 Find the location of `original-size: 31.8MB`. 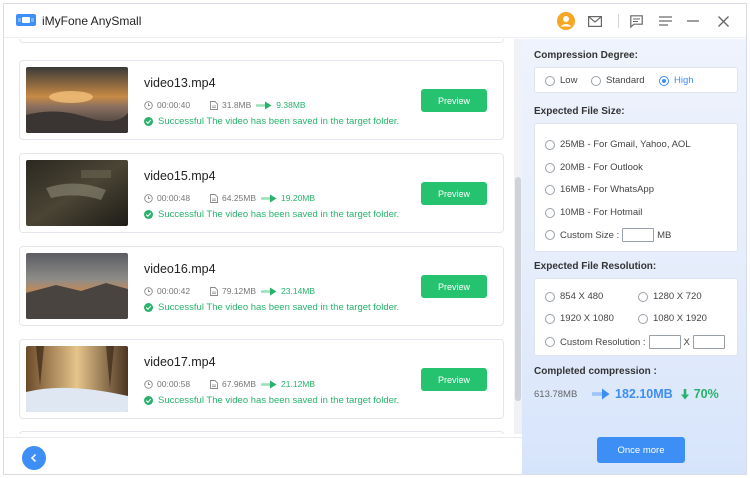

original-size: 31.8MB is located at coordinates (237, 105).